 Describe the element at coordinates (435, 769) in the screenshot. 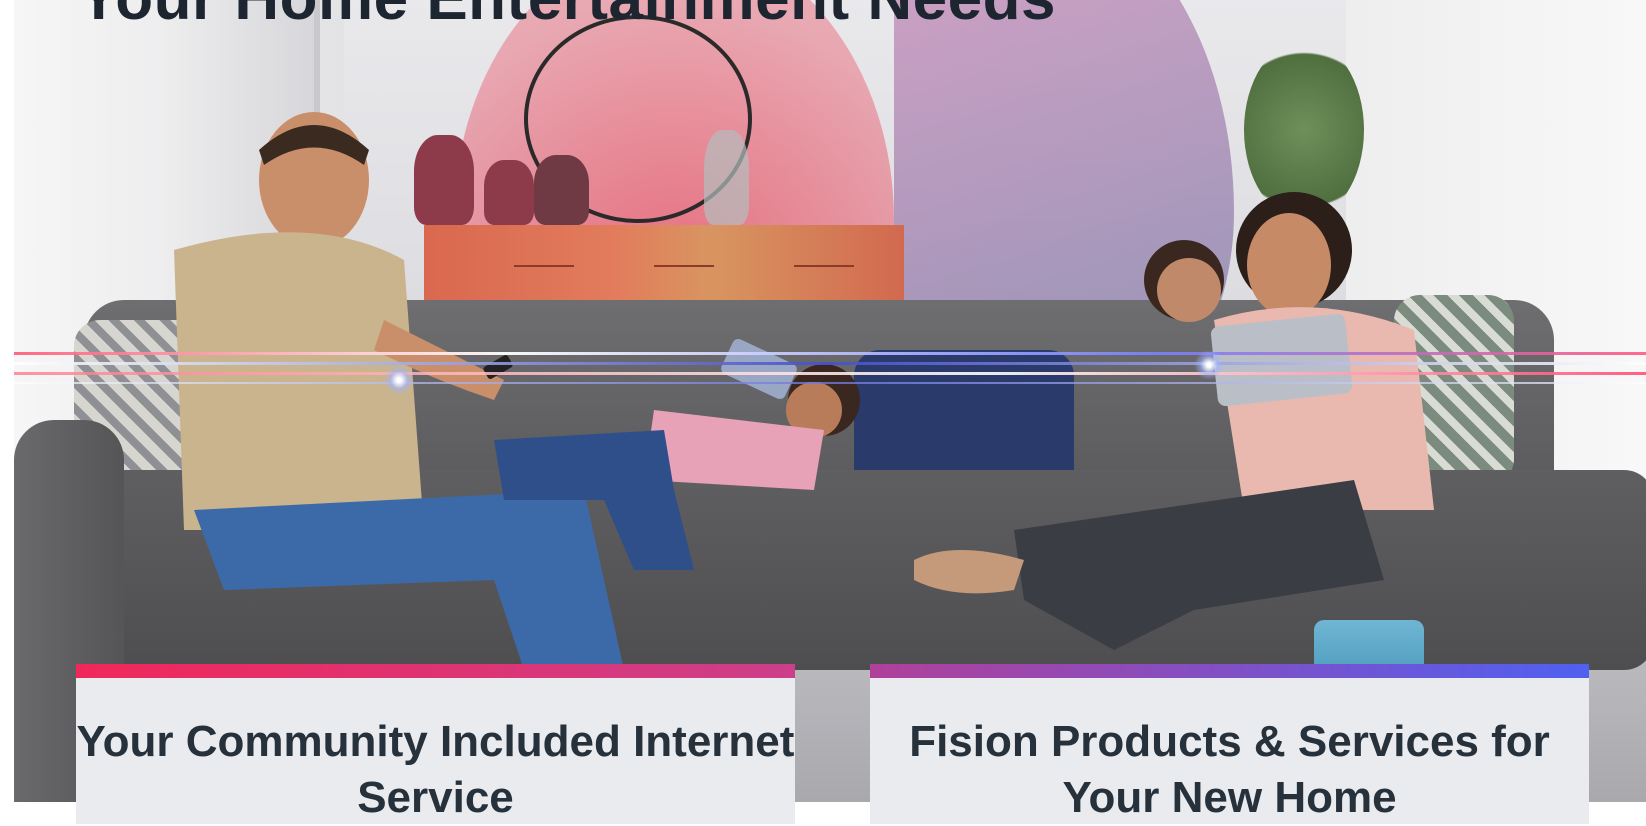

I see `card-title: Your Community Included Internet Service` at that location.